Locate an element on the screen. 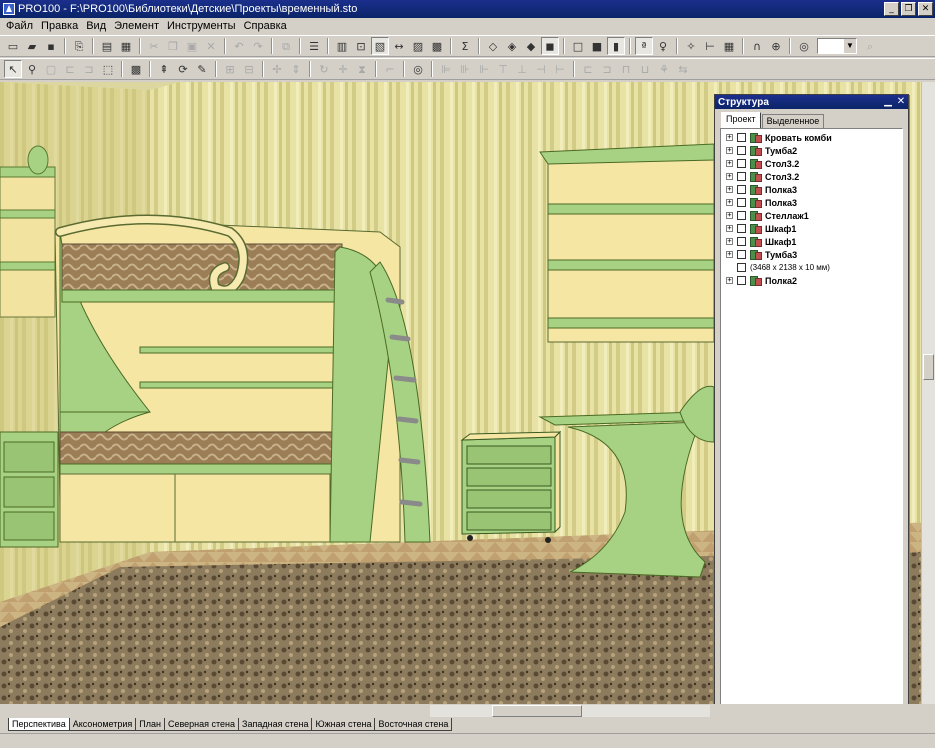 This screenshot has height=748, width=935. lift-icon: ⇞ is located at coordinates (164, 69).